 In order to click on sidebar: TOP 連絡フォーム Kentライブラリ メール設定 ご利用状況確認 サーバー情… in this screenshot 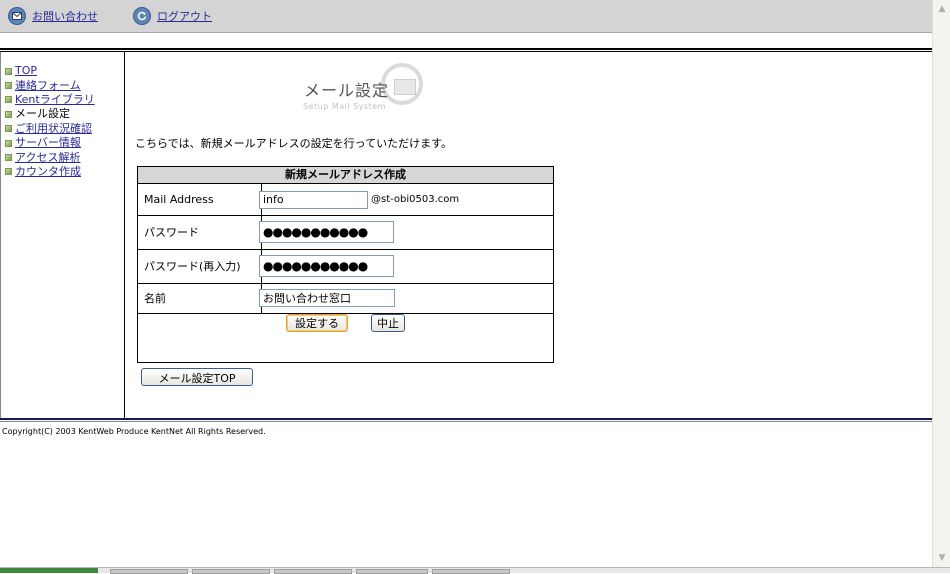, I will do `click(62, 235)`.